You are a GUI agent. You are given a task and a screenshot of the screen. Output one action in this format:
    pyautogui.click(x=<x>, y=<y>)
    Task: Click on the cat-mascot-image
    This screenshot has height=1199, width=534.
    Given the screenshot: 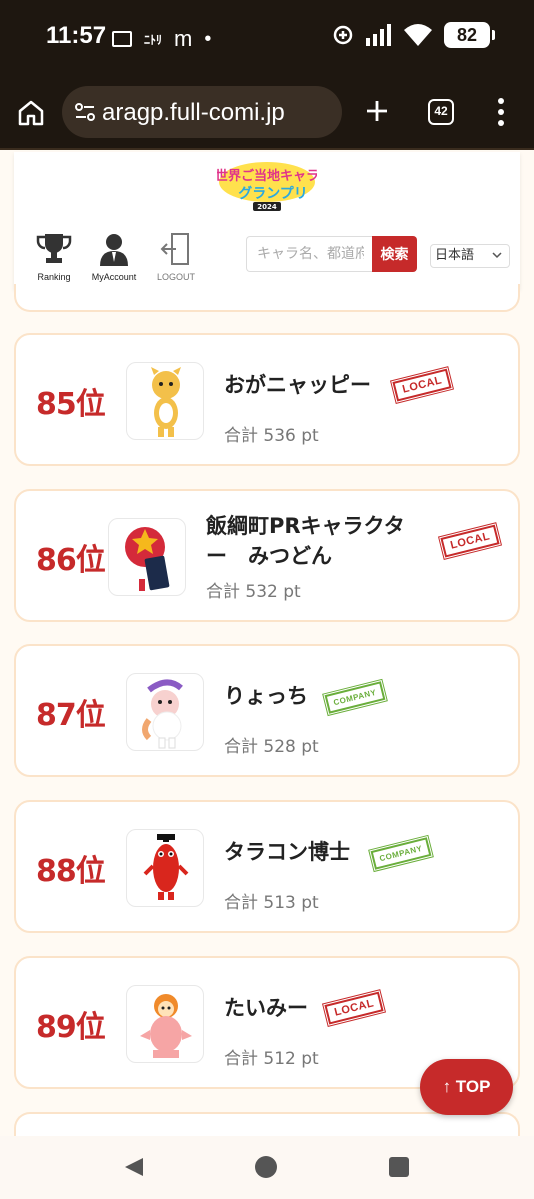 What is the action you would take?
    pyautogui.click(x=166, y=402)
    